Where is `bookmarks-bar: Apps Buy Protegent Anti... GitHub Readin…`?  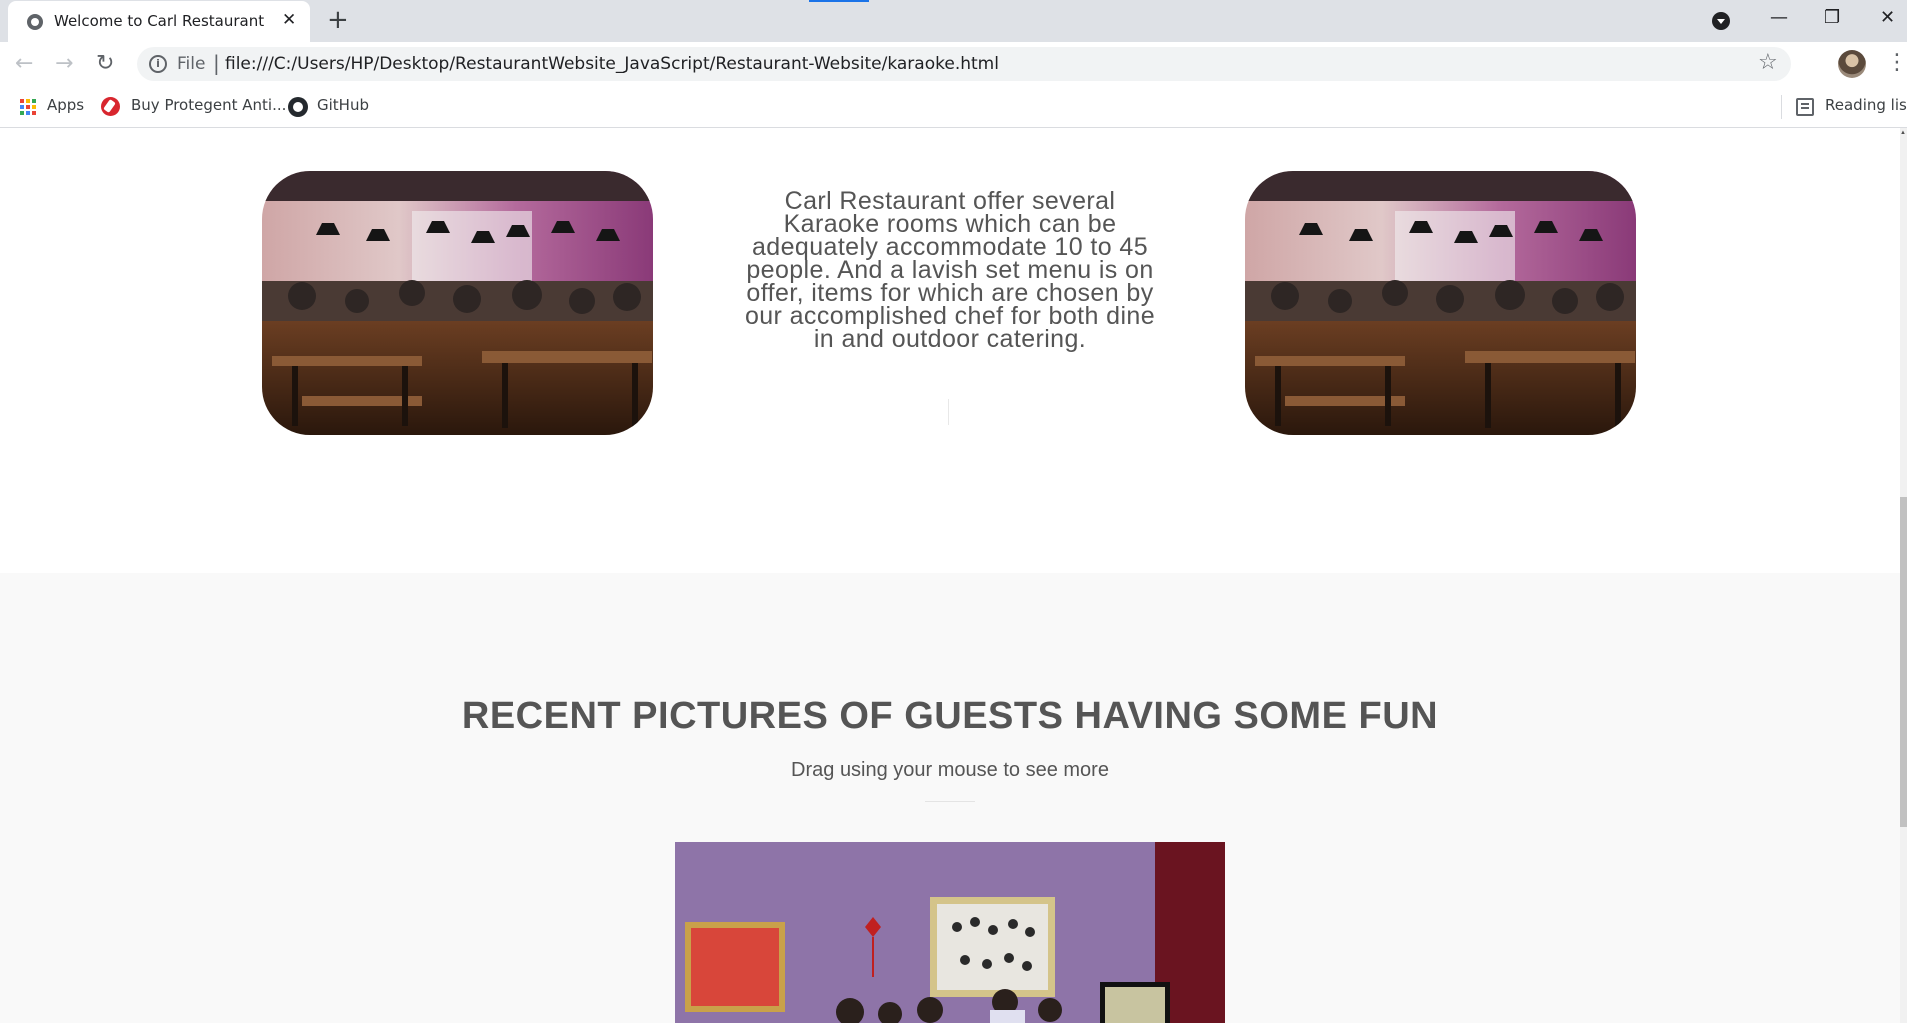
bookmarks-bar: Apps Buy Protegent Anti... GitHub Readin… is located at coordinates (953, 107).